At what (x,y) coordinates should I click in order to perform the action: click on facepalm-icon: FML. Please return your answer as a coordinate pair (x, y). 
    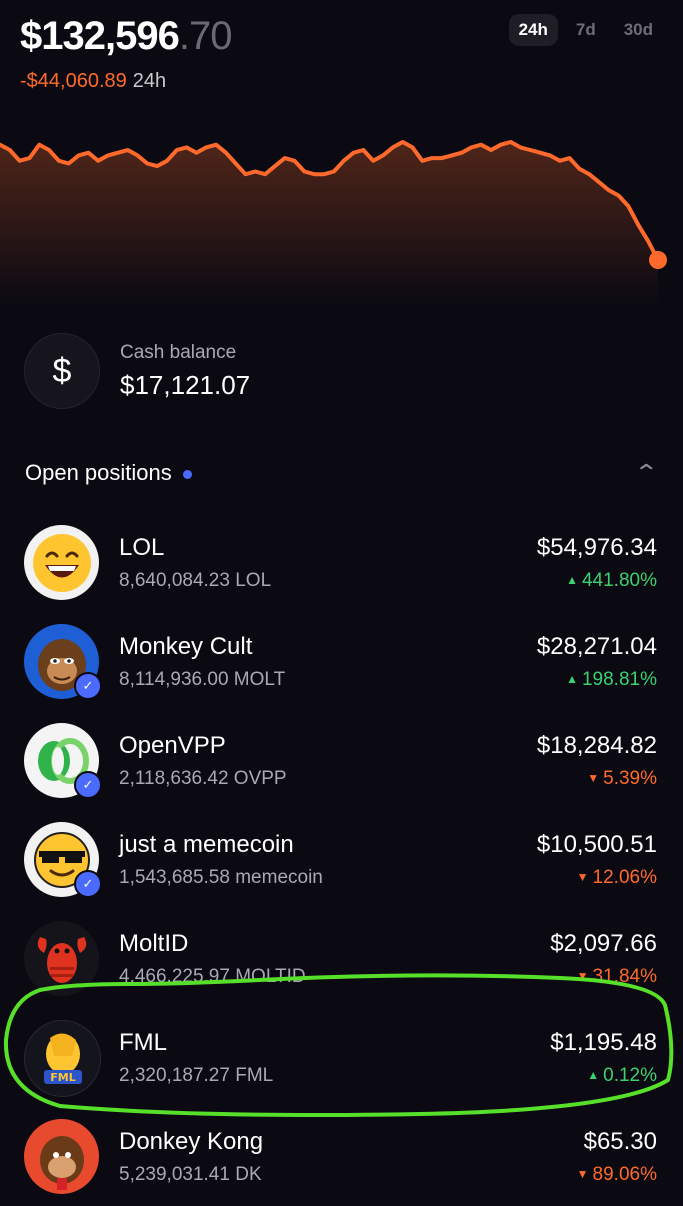
    Looking at the image, I should click on (62, 1058).